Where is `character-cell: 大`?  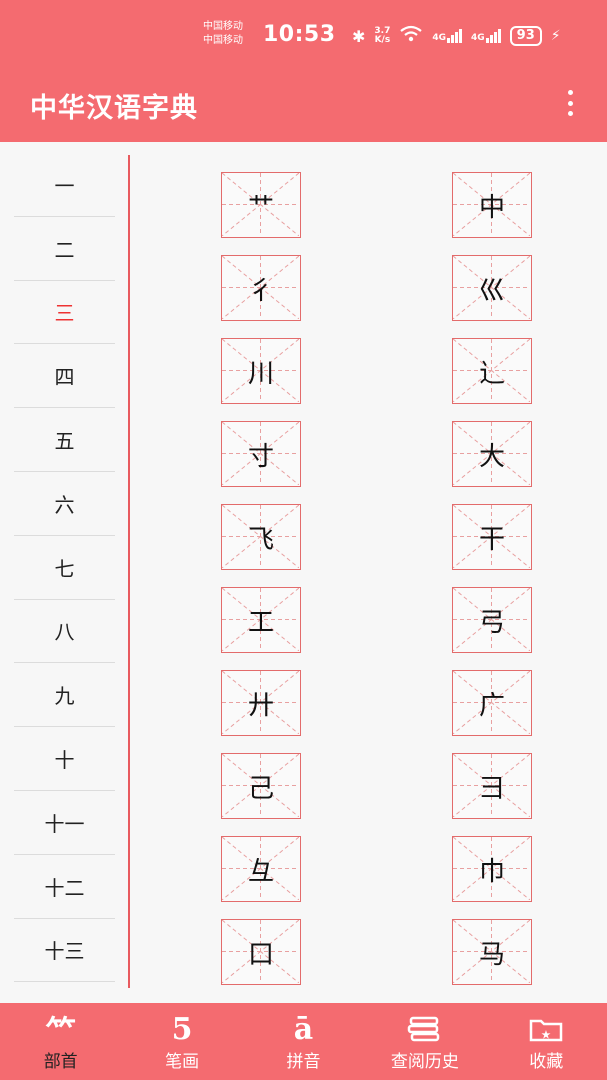 character-cell: 大 is located at coordinates (492, 454).